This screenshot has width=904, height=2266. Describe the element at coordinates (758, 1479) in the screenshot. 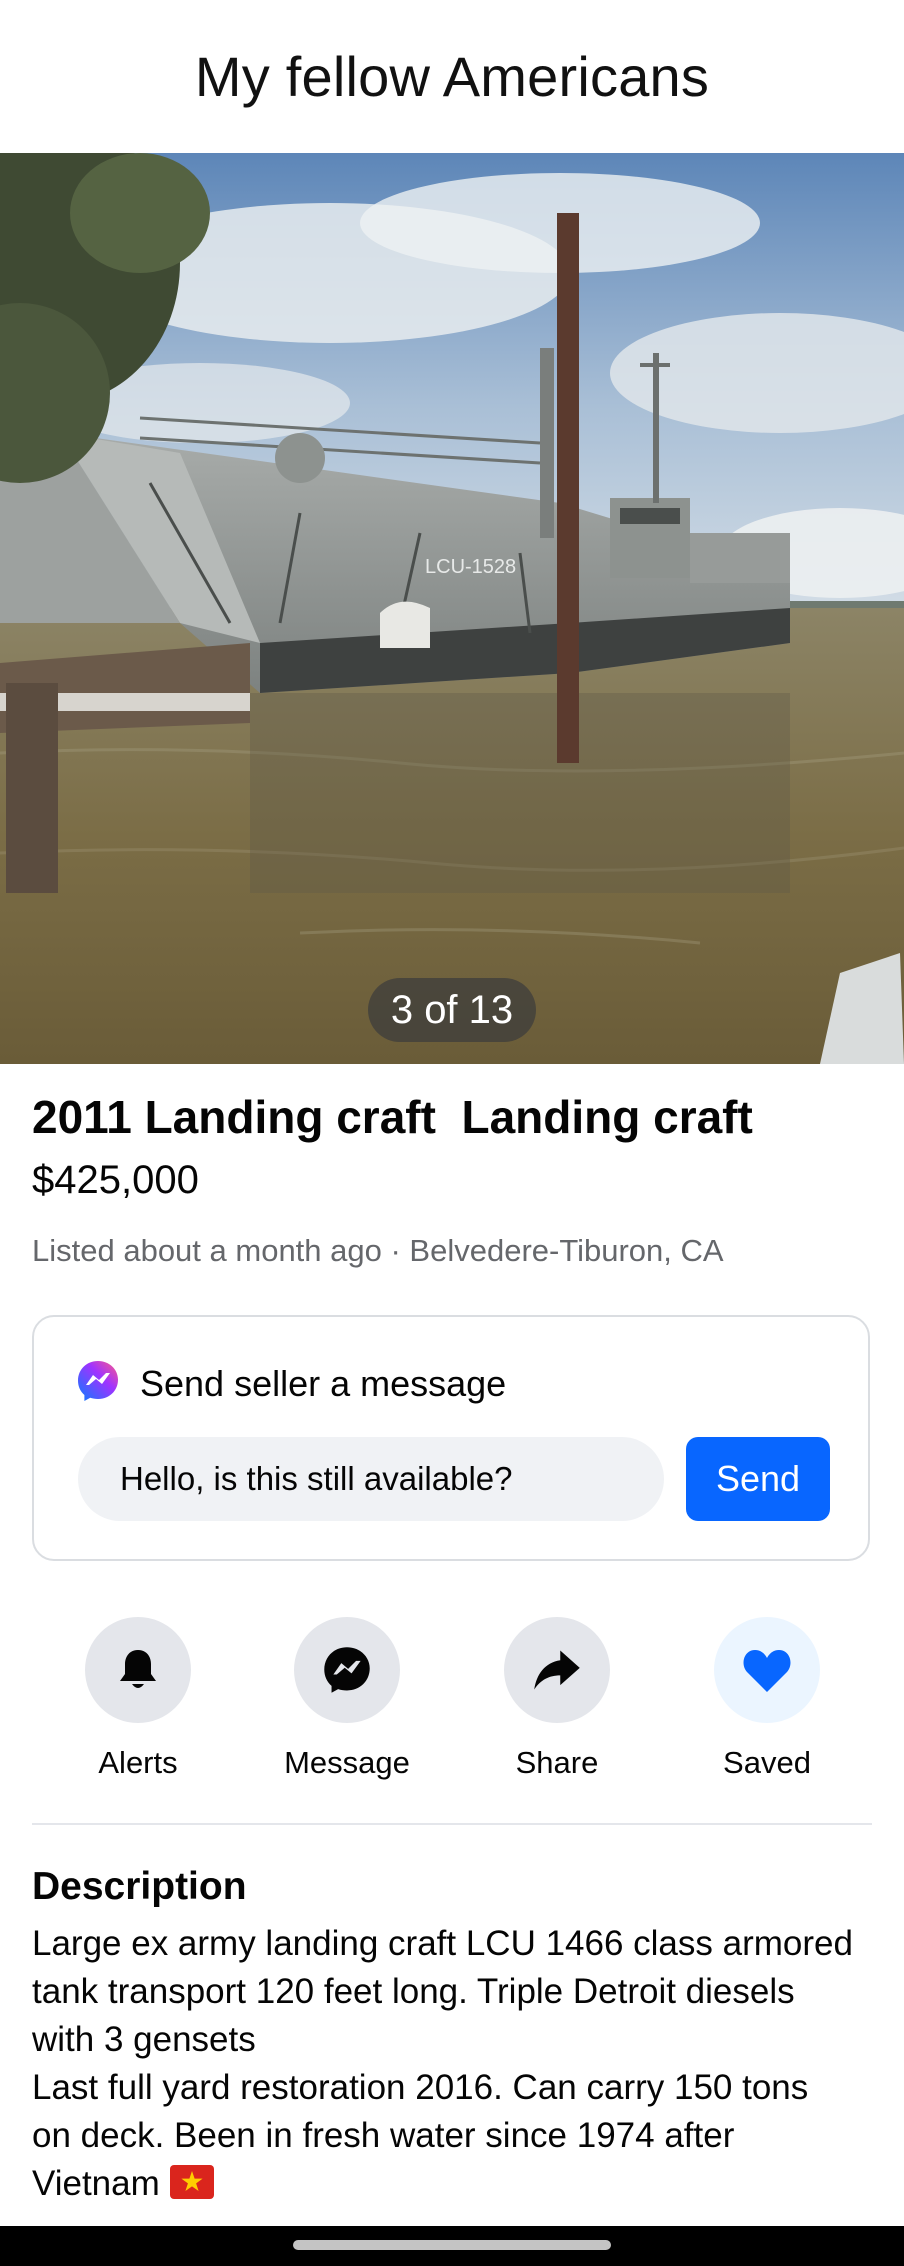

I see `send-button: Send` at that location.